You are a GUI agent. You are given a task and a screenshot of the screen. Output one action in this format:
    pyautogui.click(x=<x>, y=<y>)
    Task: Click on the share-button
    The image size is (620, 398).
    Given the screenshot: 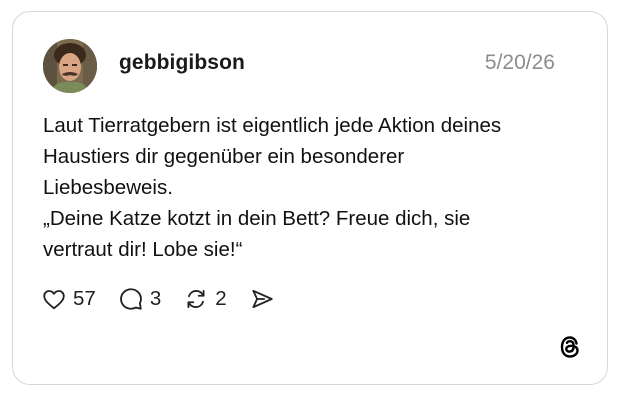 What is the action you would take?
    pyautogui.click(x=262, y=299)
    